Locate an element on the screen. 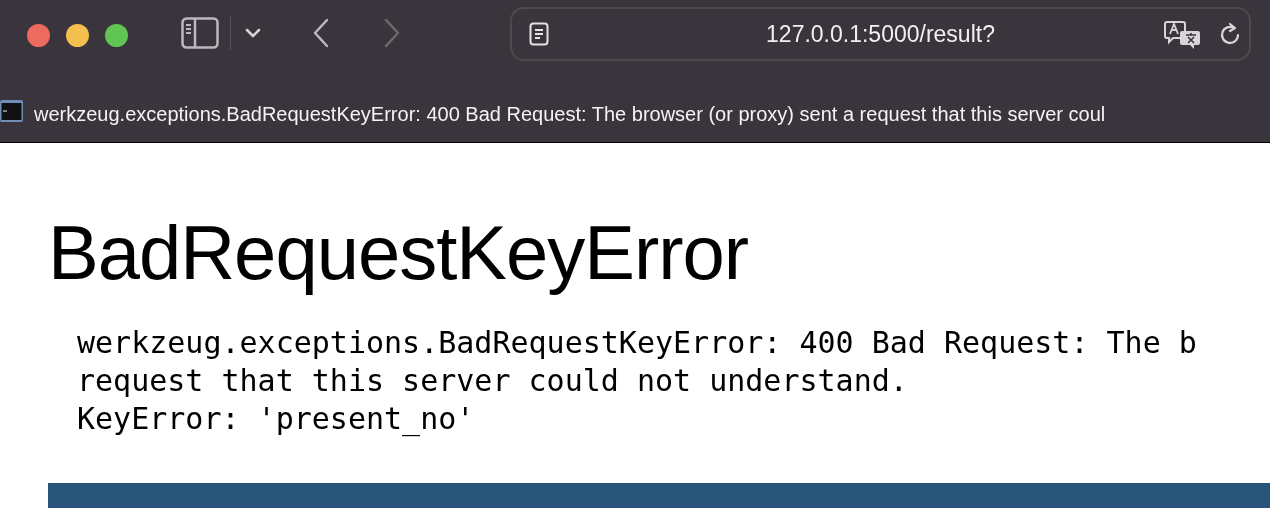  translate-icon is located at coordinates (1183, 35).